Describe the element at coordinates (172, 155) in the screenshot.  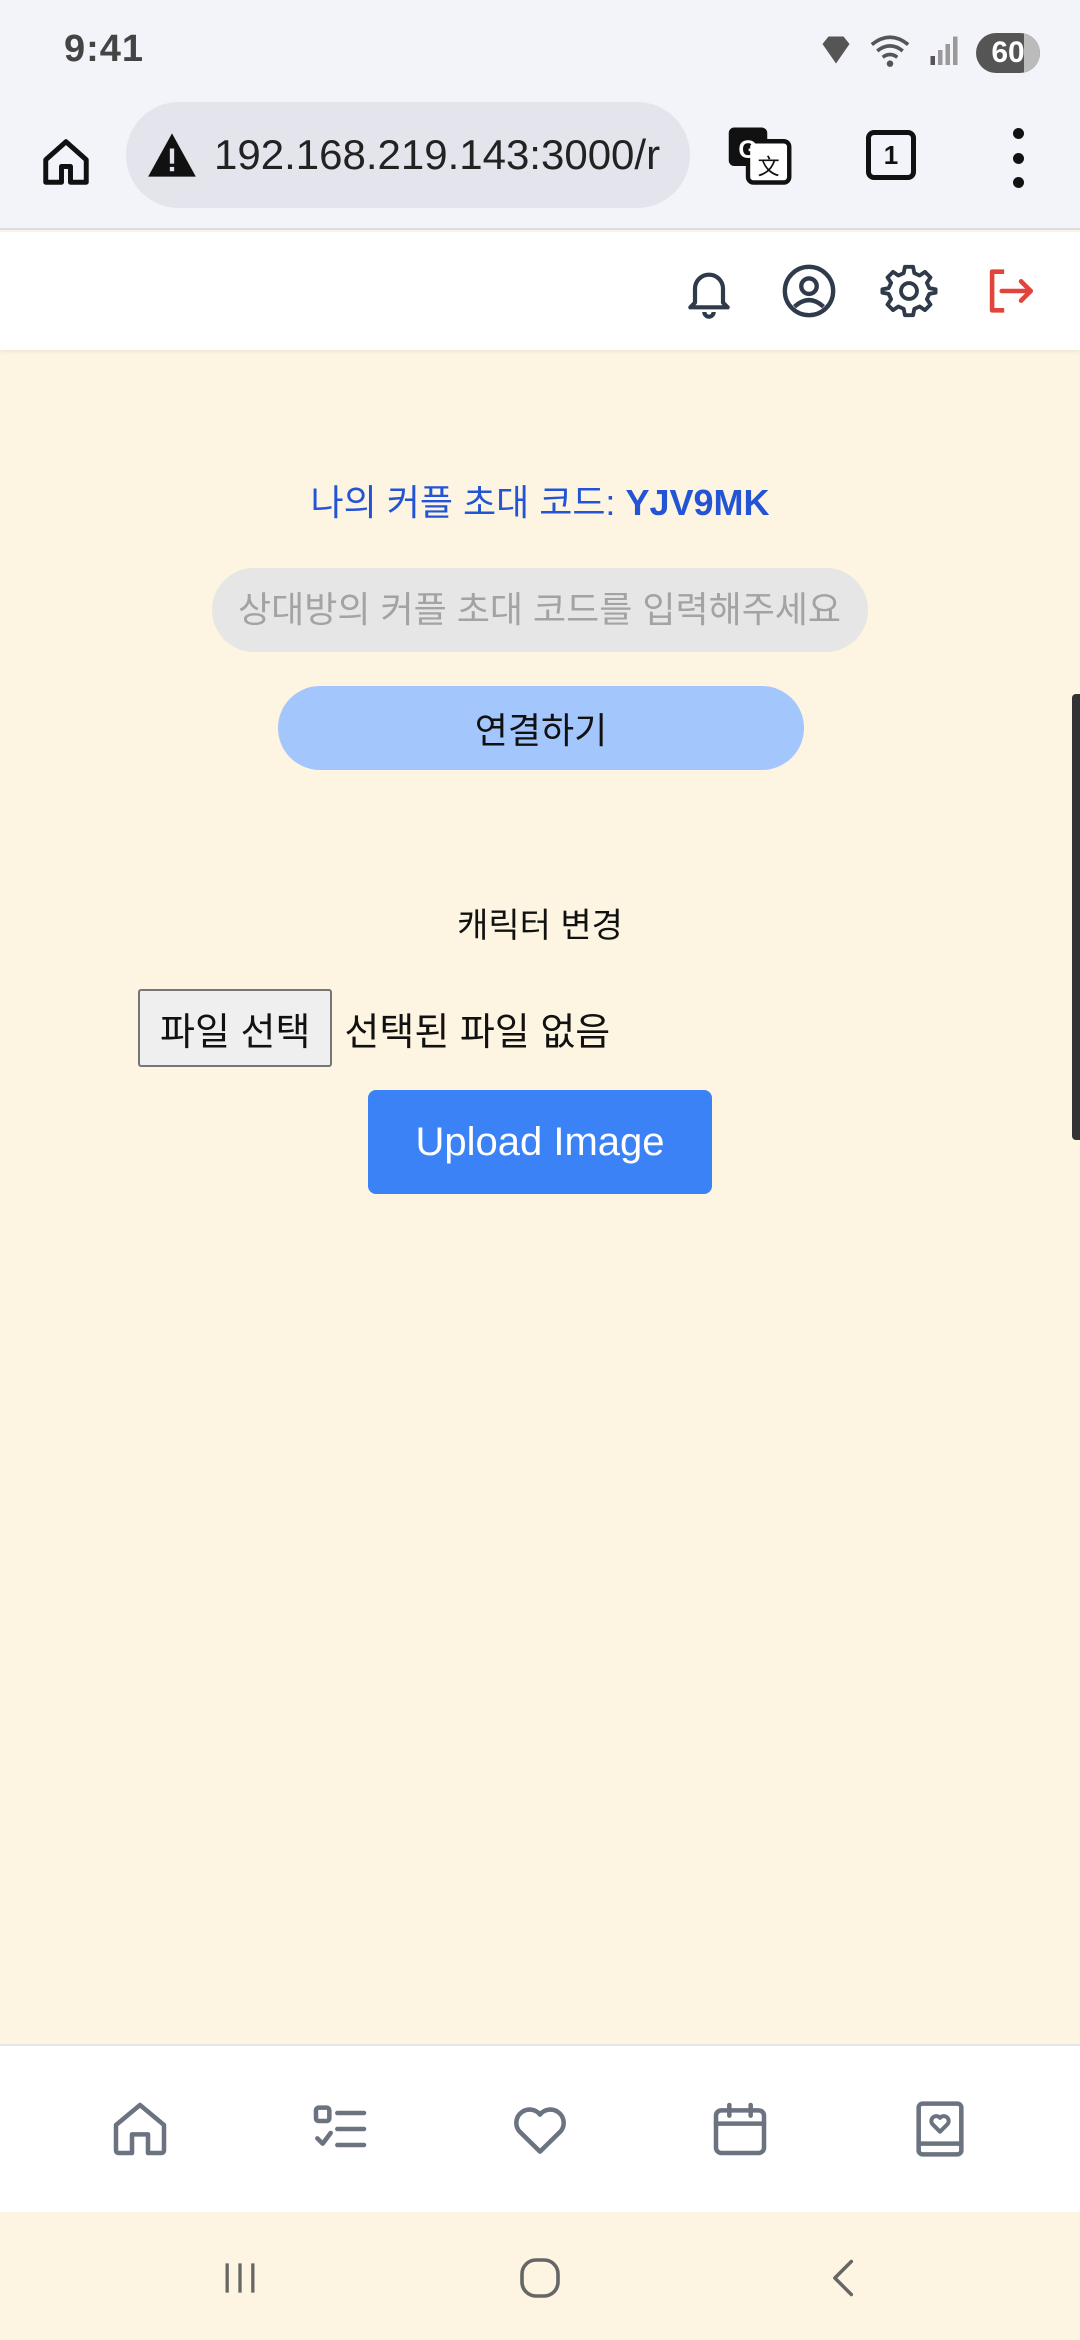
I see `warning-icon` at that location.